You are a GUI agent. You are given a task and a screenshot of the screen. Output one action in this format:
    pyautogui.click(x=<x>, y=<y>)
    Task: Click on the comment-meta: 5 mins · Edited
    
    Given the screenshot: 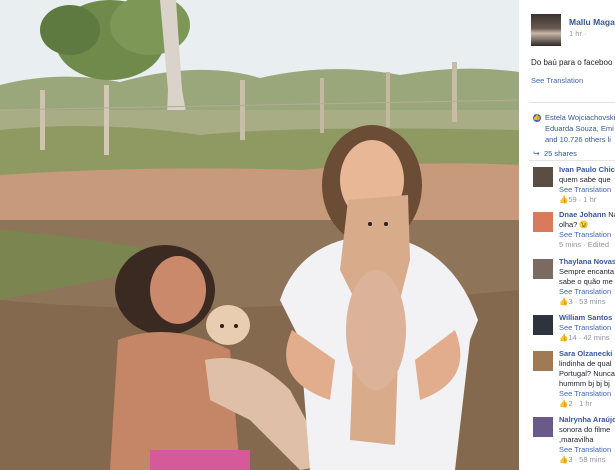 What is the action you would take?
    pyautogui.click(x=584, y=244)
    